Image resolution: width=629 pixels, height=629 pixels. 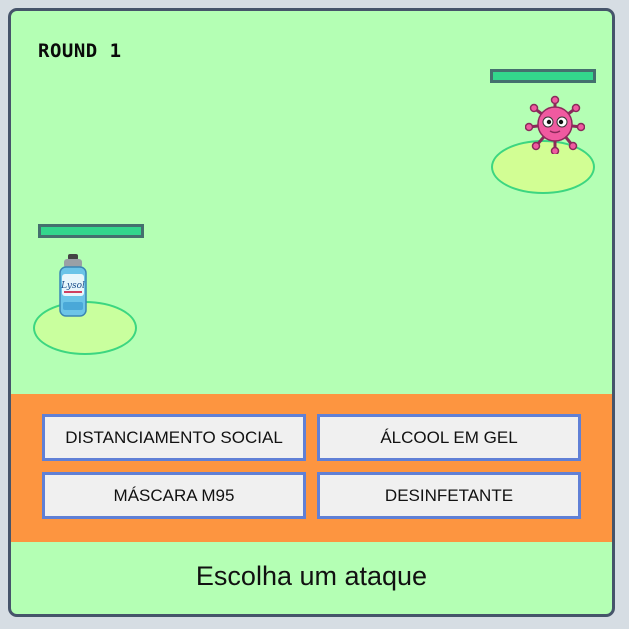 I want to click on enemy-health-fill, so click(x=543, y=76).